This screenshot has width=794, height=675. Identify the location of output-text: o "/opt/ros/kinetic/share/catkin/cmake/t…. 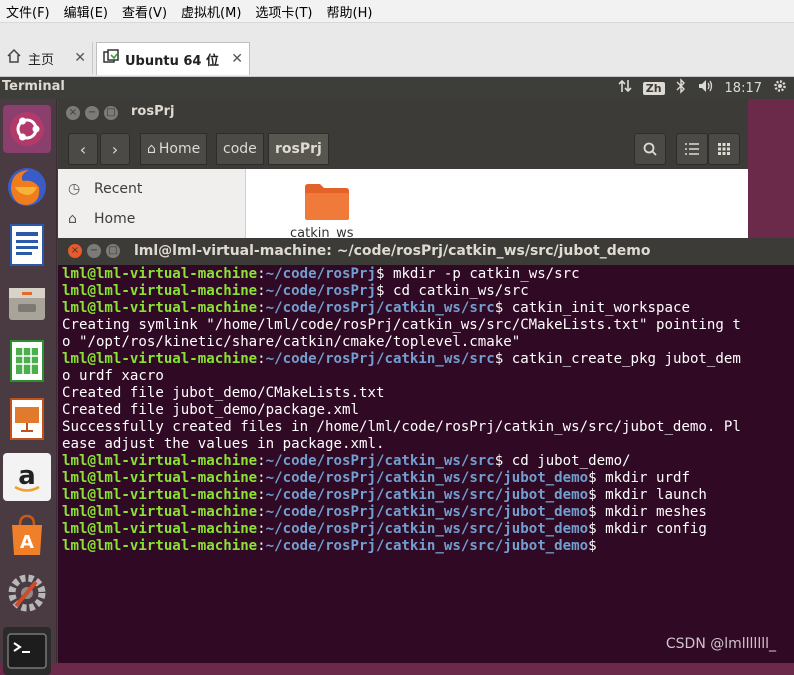
(291, 342).